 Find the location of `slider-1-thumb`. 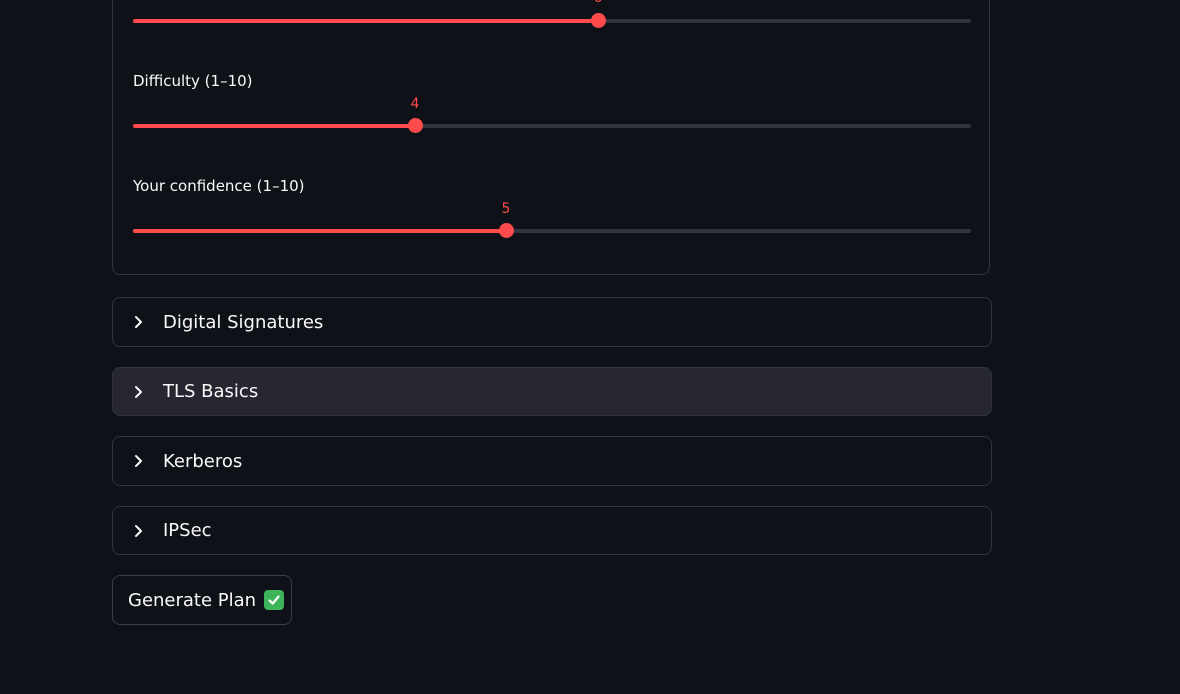

slider-1-thumb is located at coordinates (598, 20).